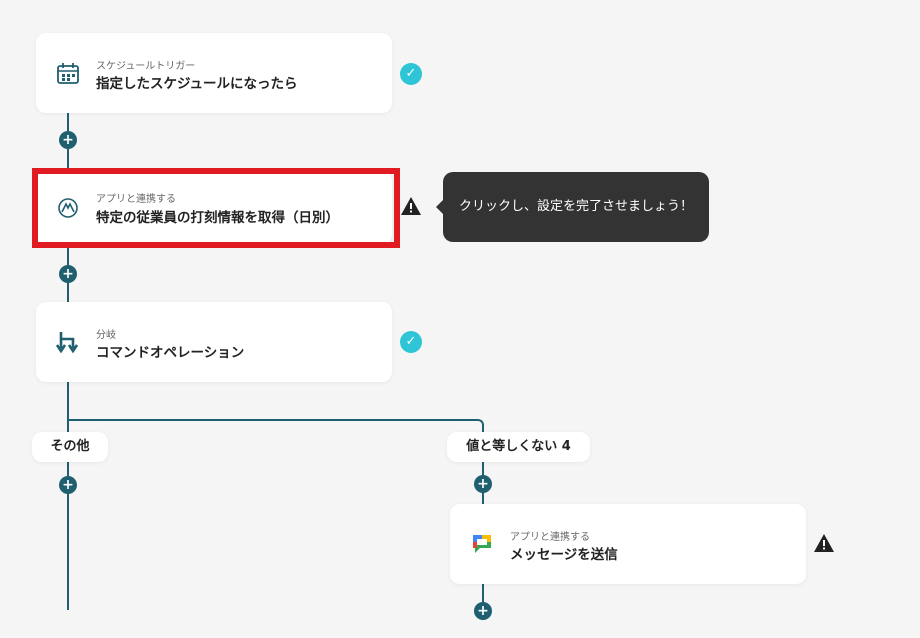 The height and width of the screenshot is (638, 920). What do you see at coordinates (197, 84) in the screenshot?
I see `step-title: 指定したスケジュールになったら` at bounding box center [197, 84].